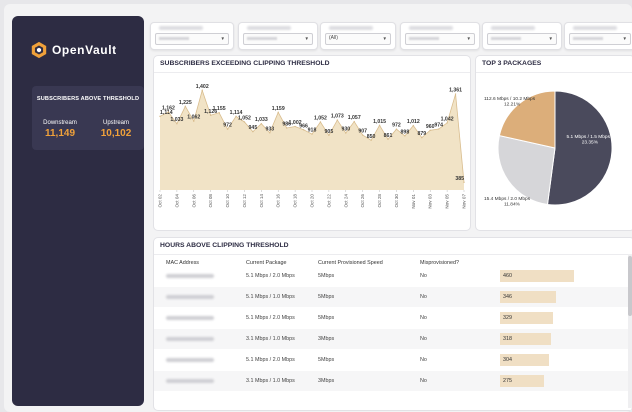 This screenshot has width=632, height=412. Describe the element at coordinates (345, 201) in the screenshot. I see `x-tick-label: Oct 24` at that location.